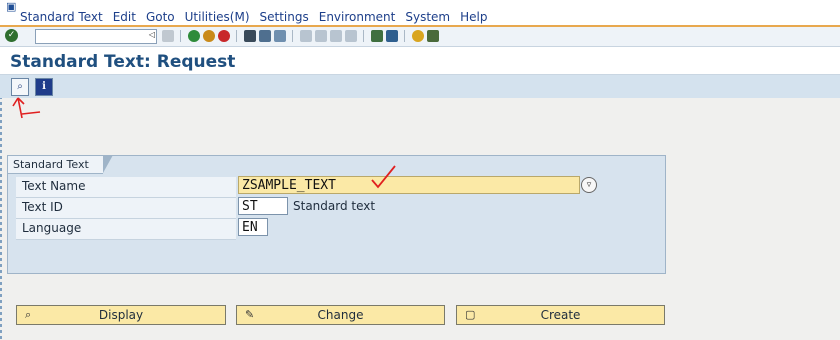 The image size is (840, 340). What do you see at coordinates (589, 185) in the screenshot?
I see `f4-help-icon: ▿` at bounding box center [589, 185].